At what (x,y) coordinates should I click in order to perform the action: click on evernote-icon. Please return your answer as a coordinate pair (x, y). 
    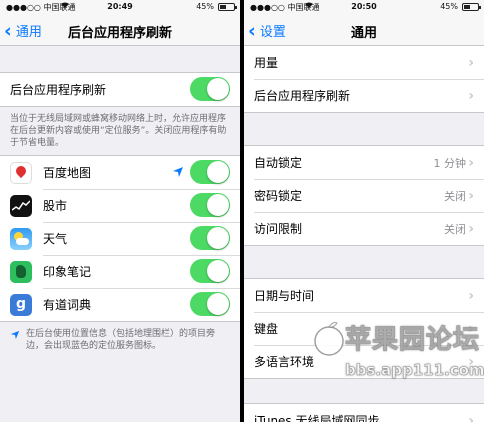
    Looking at the image, I should click on (21, 271).